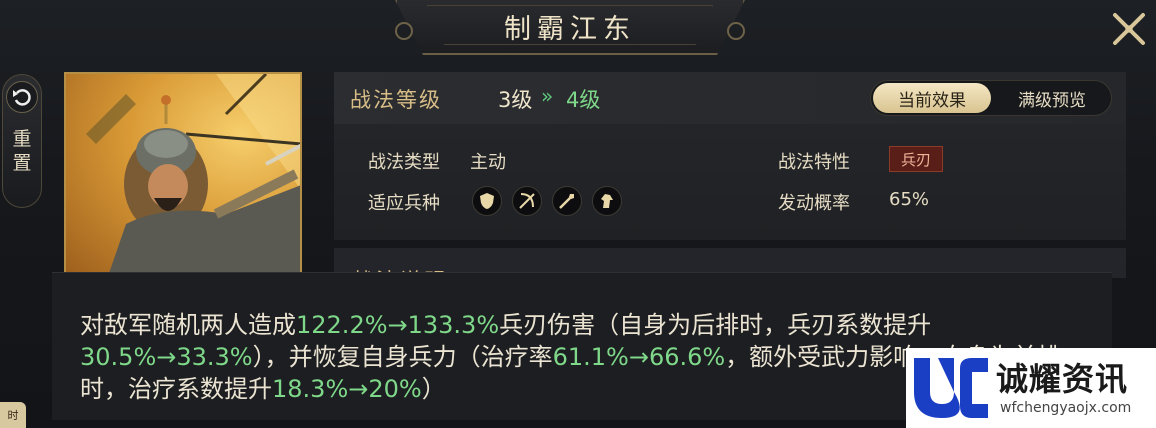 Image resolution: width=1156 pixels, height=428 pixels. I want to click on undo-icon, so click(22, 97).